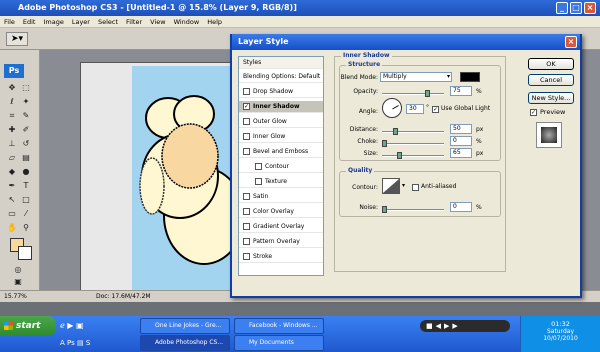 This screenshot has height=352, width=600. I want to click on angle-dial, so click(392, 108).